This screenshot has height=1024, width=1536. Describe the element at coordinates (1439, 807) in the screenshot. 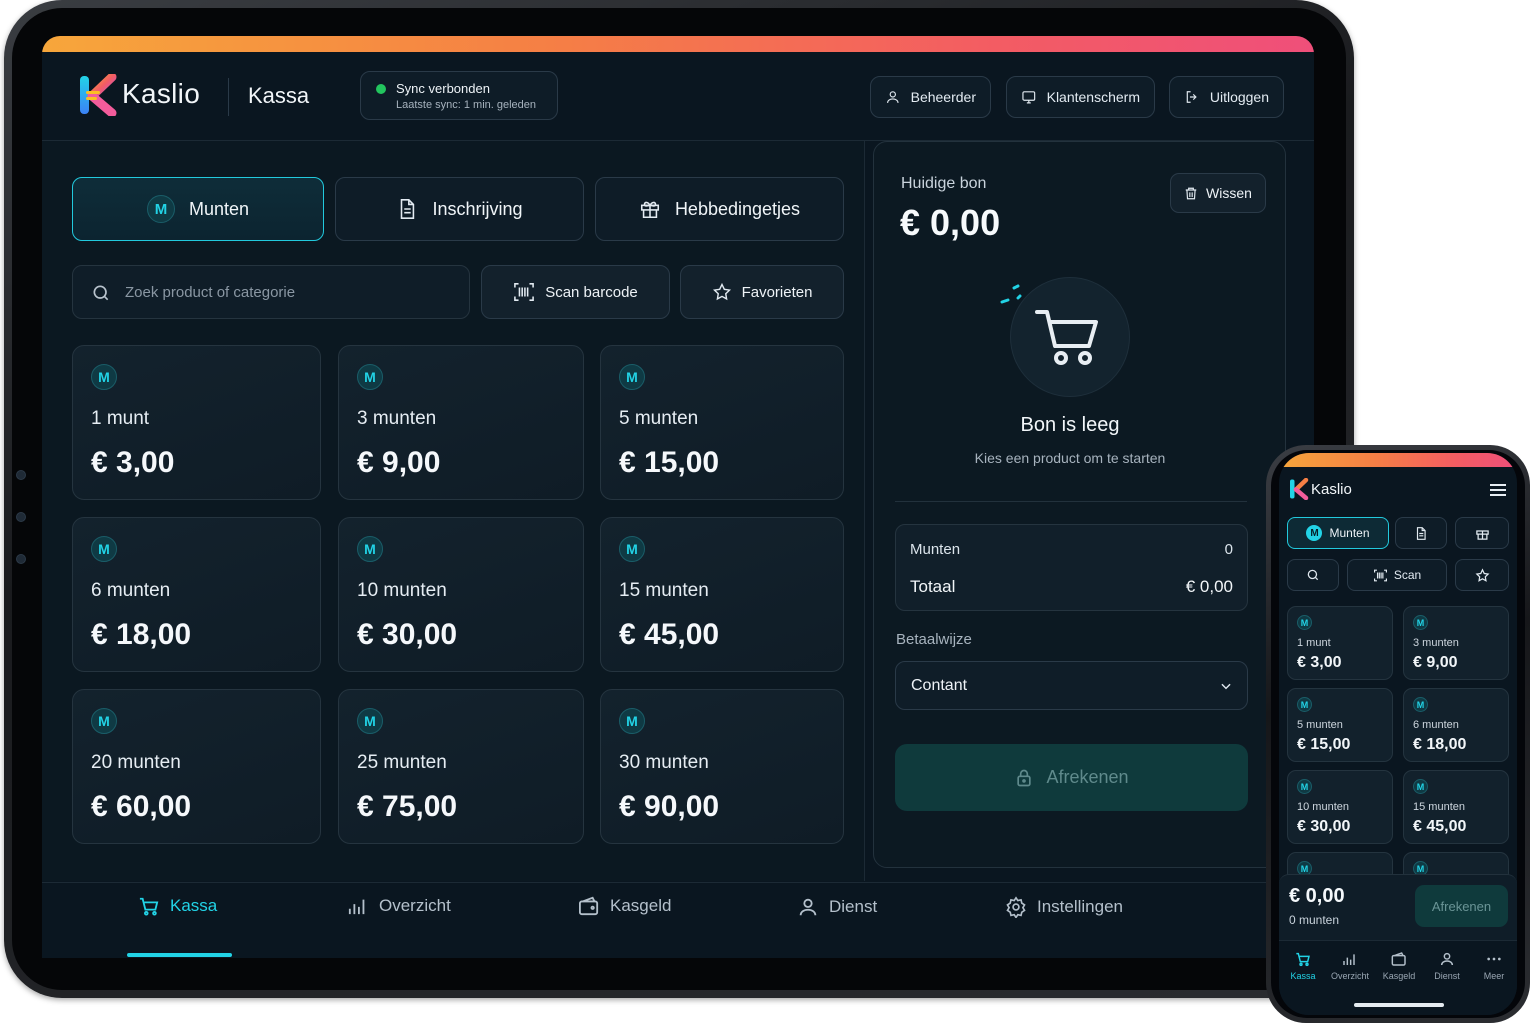

I see `product-name: 15 munten` at that location.